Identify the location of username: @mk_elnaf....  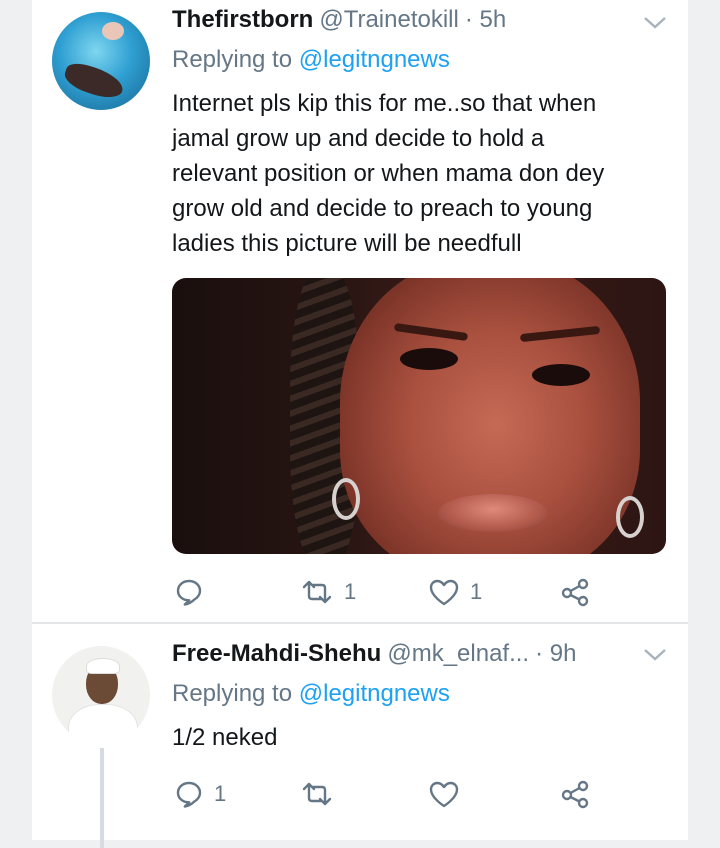
(458, 654).